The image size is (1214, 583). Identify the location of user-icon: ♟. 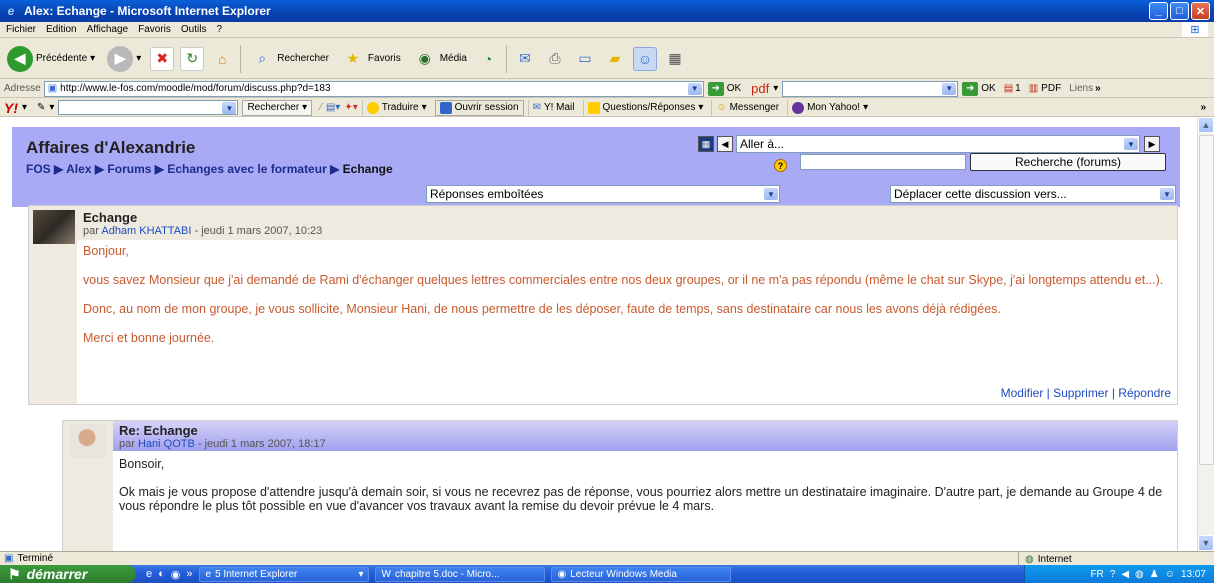
(1154, 574).